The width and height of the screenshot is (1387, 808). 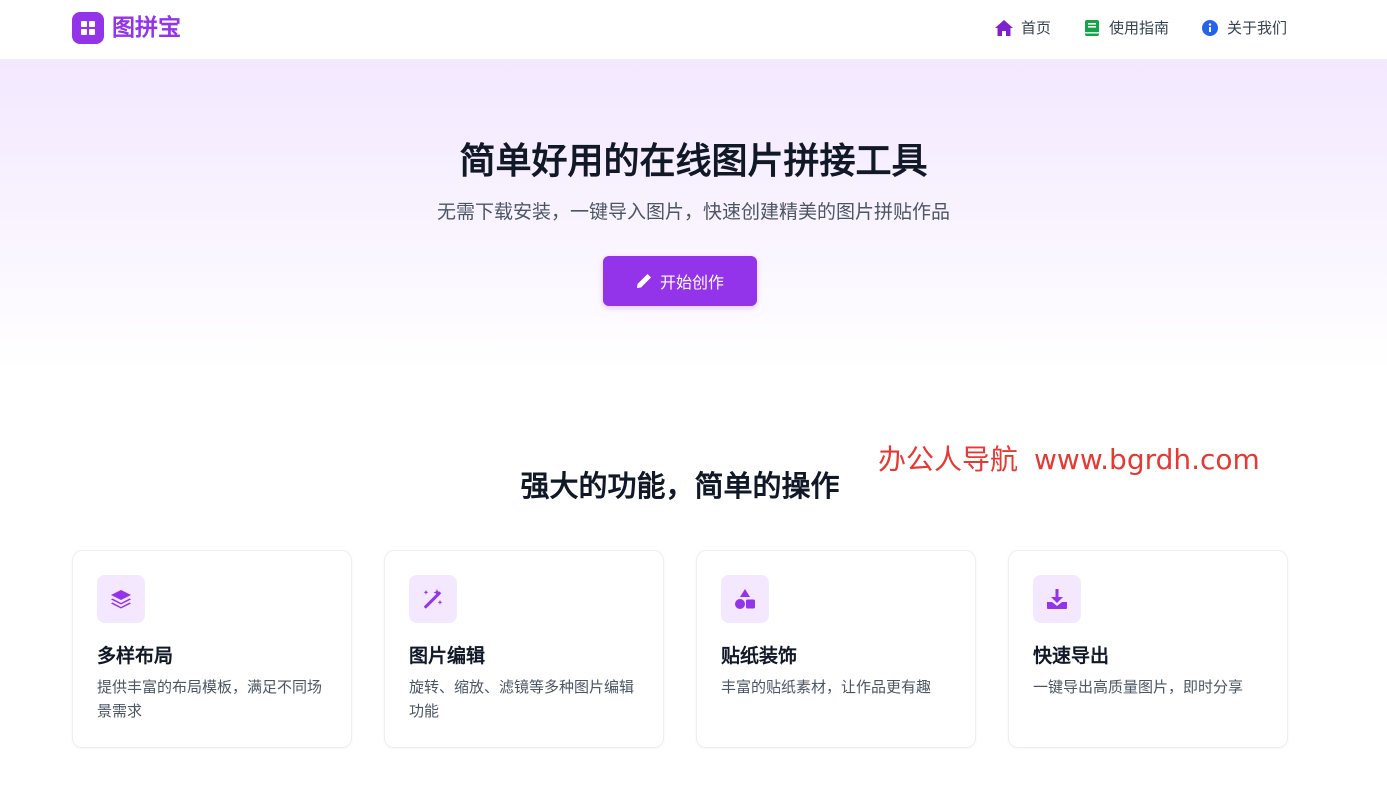 What do you see at coordinates (88, 28) in the screenshot?
I see `grid-logo-icon` at bounding box center [88, 28].